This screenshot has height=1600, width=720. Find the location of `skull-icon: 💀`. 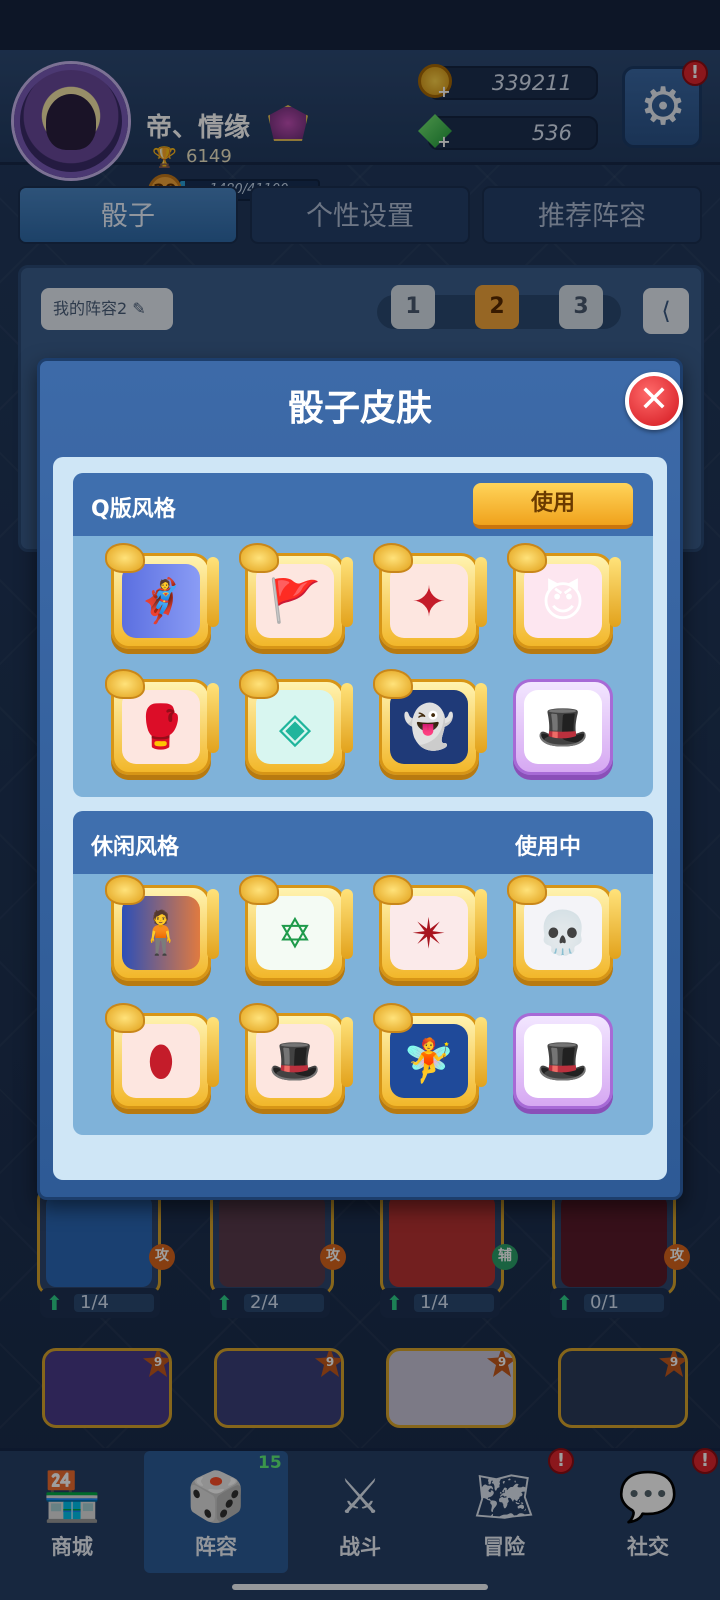

skull-icon: 💀 is located at coordinates (563, 933).